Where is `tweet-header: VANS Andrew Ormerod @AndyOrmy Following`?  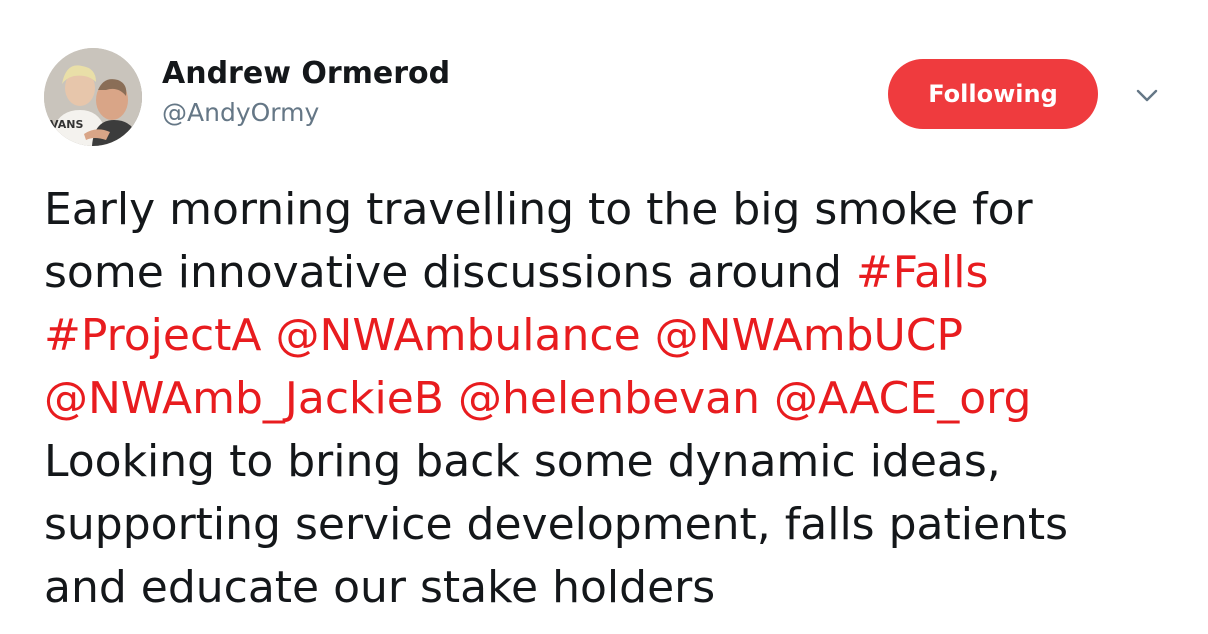 tweet-header: VANS Andrew Ormerod @AndyOrmy Following is located at coordinates (609, 98).